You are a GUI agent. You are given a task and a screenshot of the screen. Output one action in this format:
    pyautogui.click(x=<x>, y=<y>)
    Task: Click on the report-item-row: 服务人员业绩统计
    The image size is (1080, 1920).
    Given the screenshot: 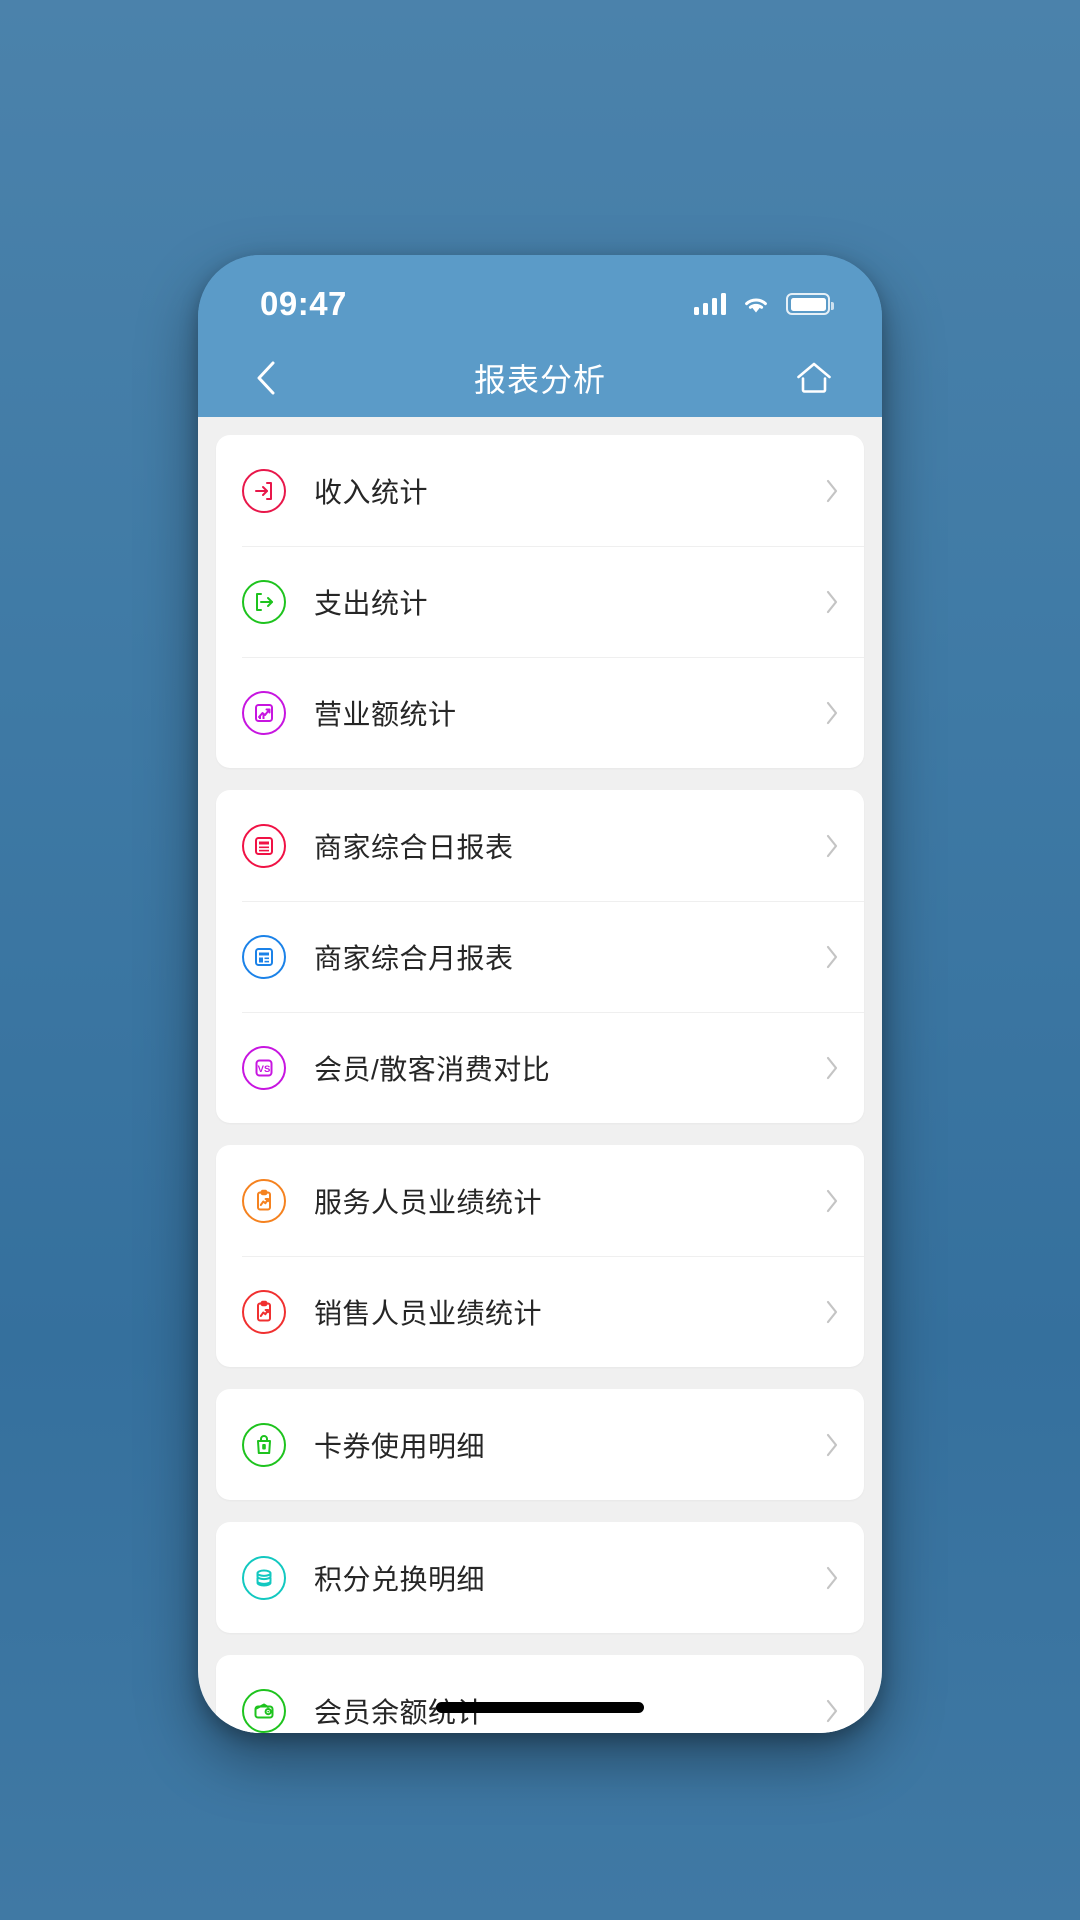 What is the action you would take?
    pyautogui.click(x=540, y=1200)
    